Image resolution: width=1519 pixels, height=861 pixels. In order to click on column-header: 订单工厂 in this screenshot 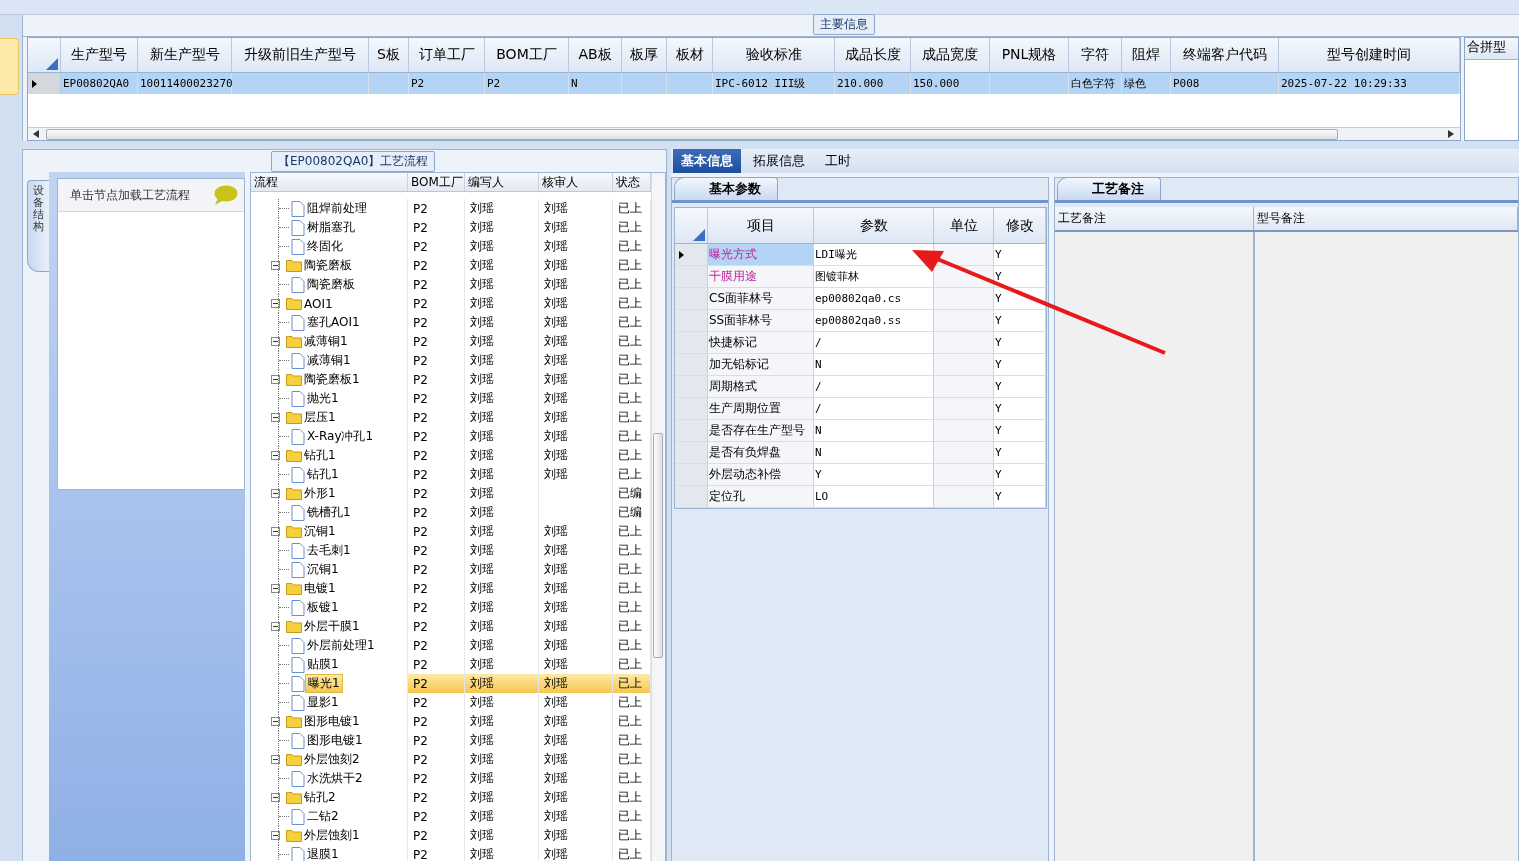, I will do `click(447, 55)`.